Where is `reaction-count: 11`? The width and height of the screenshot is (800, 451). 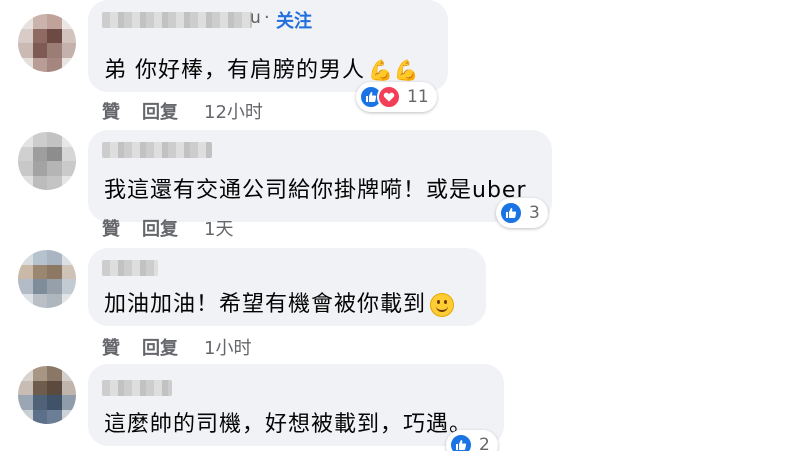 reaction-count: 11 is located at coordinates (418, 97).